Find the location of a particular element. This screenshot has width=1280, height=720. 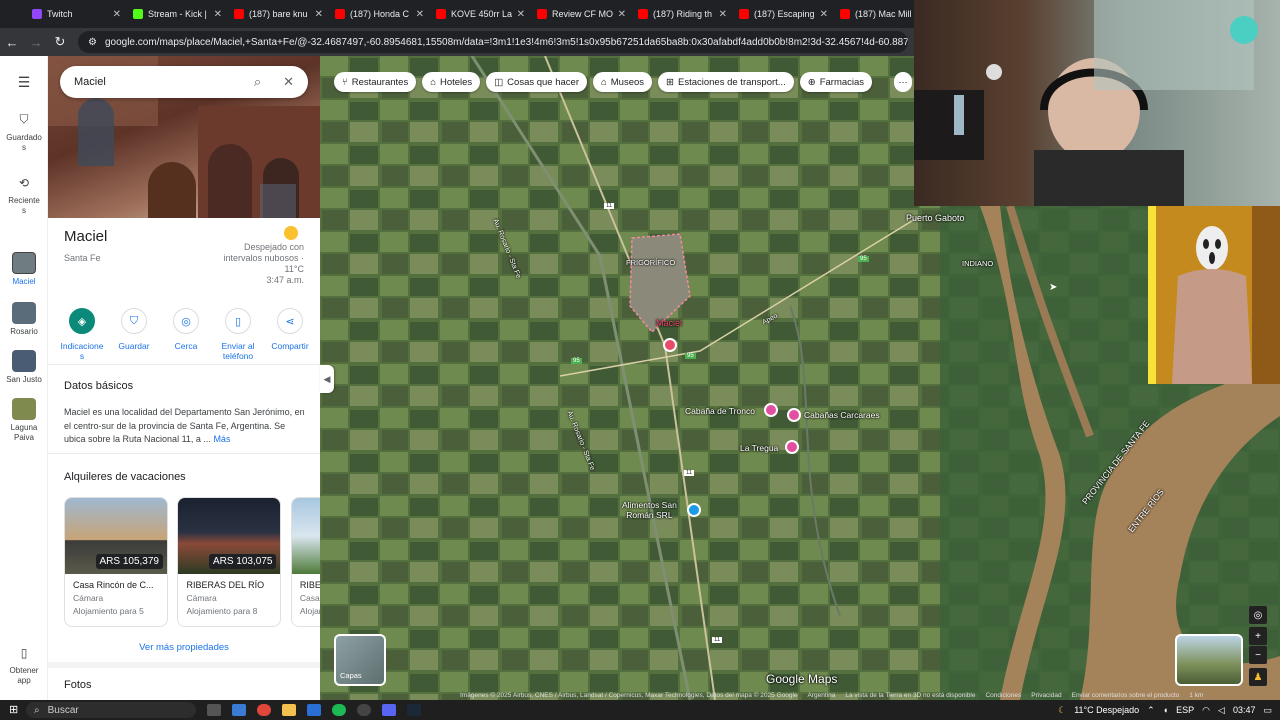

nearby-button: ◎ Cerca is located at coordinates (186, 334).